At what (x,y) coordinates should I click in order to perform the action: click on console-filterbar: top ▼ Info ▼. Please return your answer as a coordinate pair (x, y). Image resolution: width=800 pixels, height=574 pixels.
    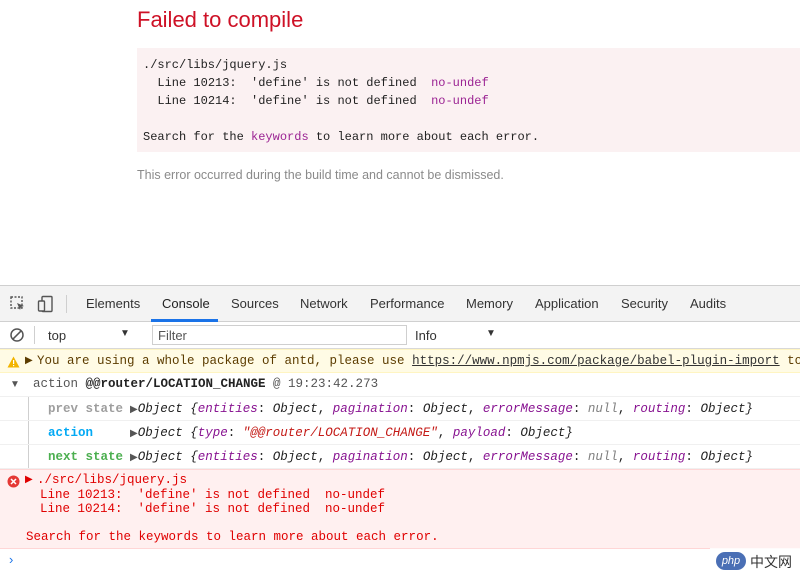
    Looking at the image, I should click on (400, 335).